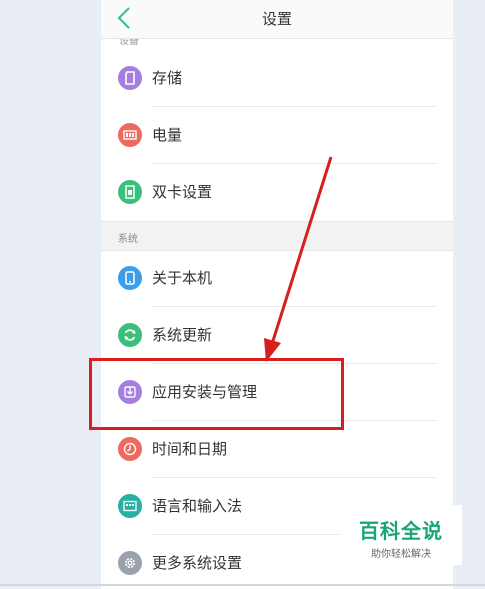 The height and width of the screenshot is (589, 485). Describe the element at coordinates (242, 585) in the screenshot. I see `bottom-edge` at that location.